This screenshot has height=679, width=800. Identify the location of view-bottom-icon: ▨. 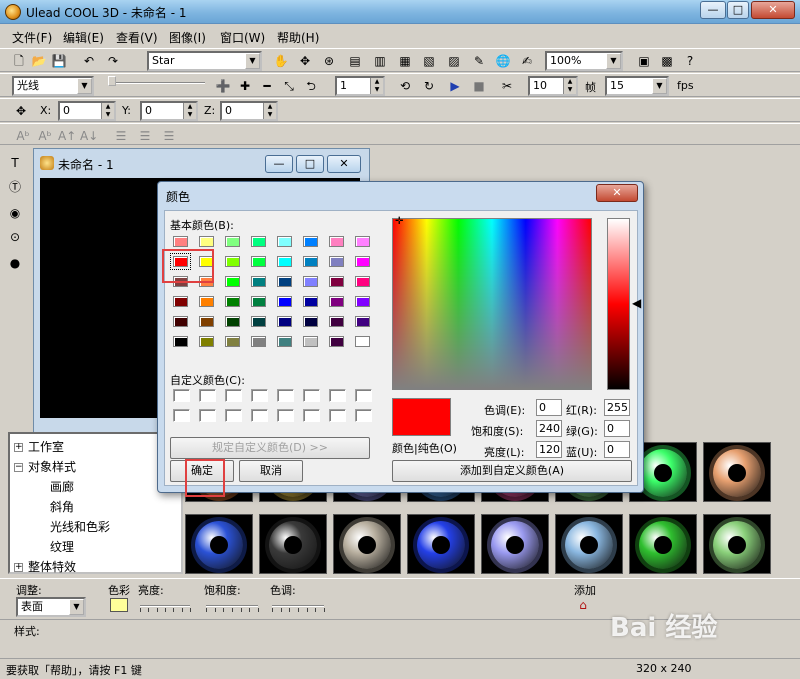
(454, 61).